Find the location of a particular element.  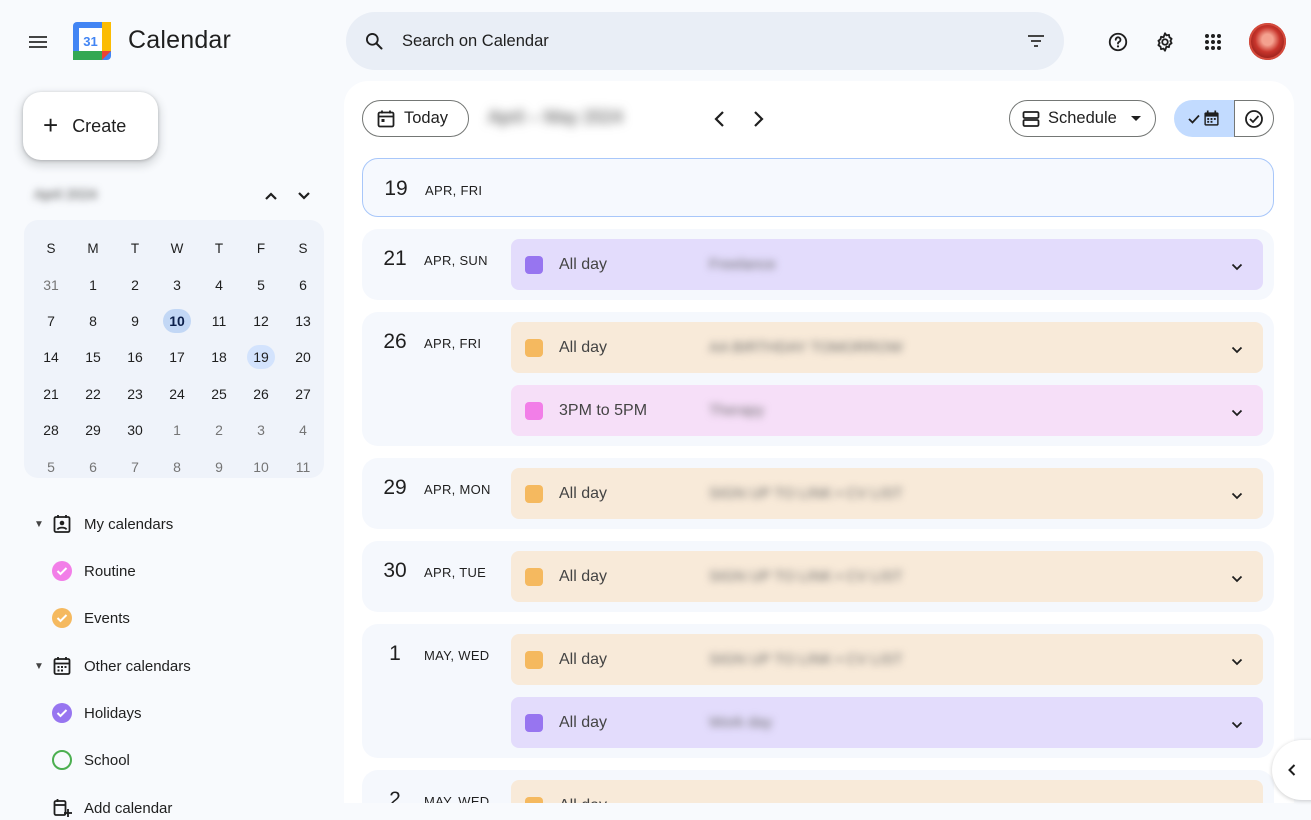

app-title: Calendar is located at coordinates (179, 40).